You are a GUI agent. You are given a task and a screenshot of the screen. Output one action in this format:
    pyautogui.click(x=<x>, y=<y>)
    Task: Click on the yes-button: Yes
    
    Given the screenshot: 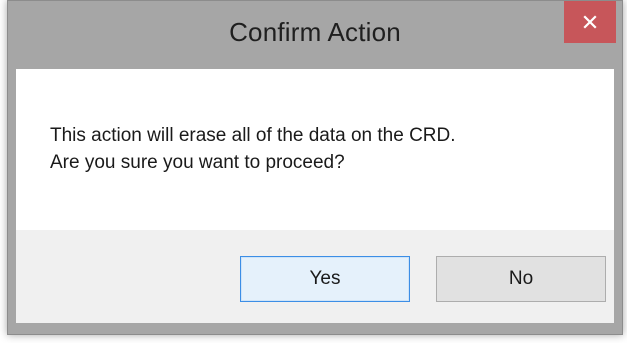 What is the action you would take?
    pyautogui.click(x=325, y=279)
    